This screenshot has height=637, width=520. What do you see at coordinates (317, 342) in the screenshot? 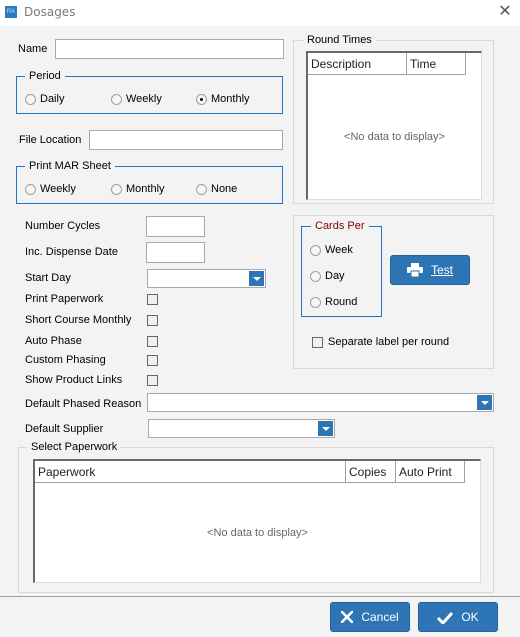
I see `separate-label-checkbox` at bounding box center [317, 342].